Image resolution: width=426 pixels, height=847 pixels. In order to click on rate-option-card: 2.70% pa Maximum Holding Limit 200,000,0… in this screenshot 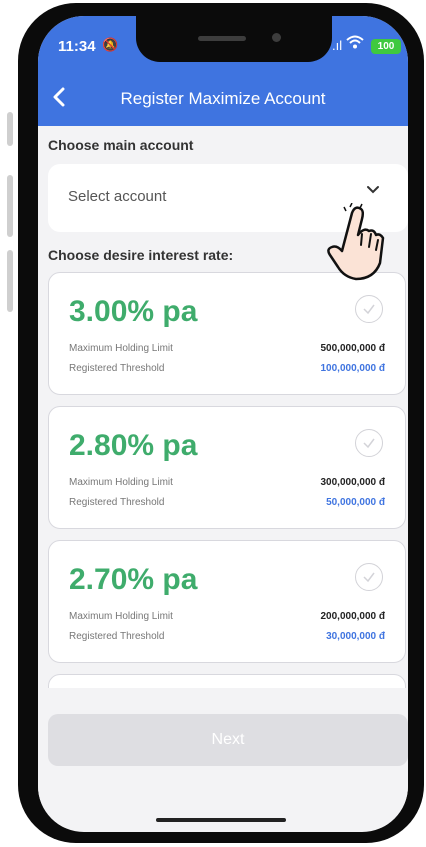, I will do `click(227, 601)`.